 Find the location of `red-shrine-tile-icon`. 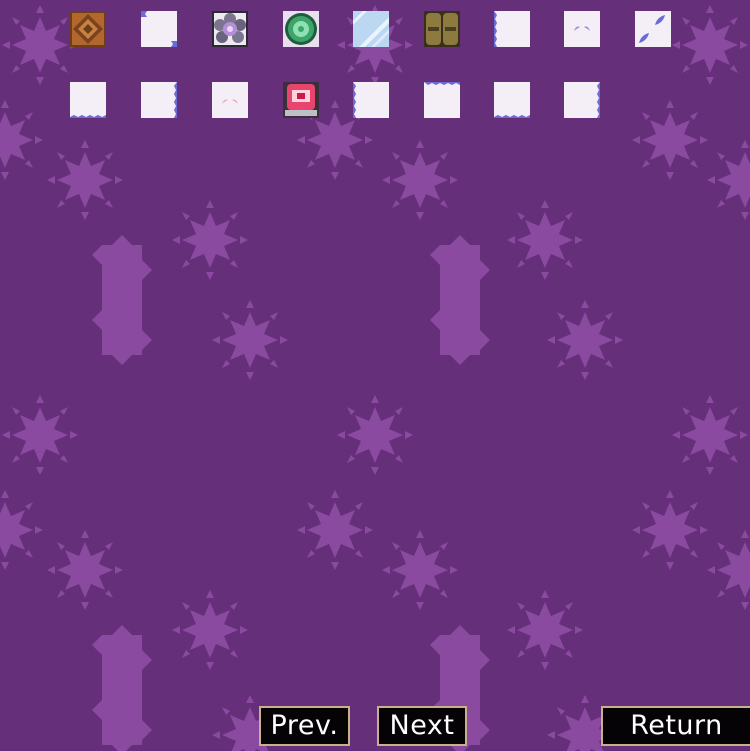

red-shrine-tile-icon is located at coordinates (301, 100).